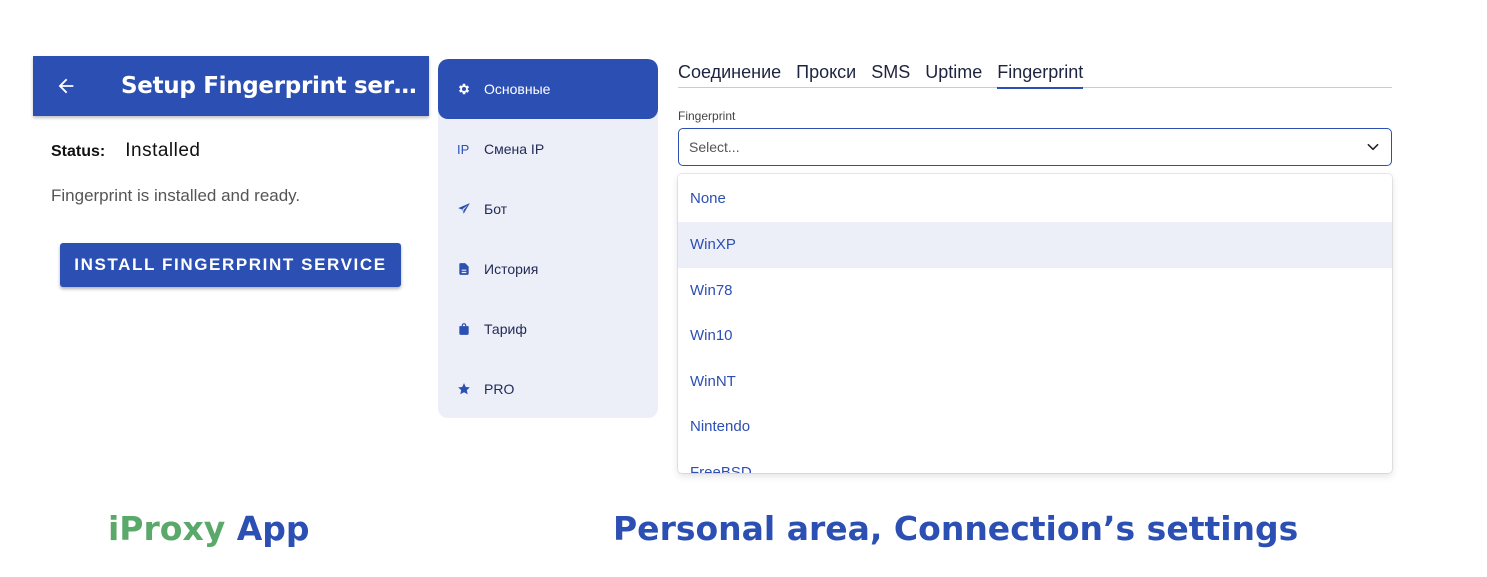 This screenshot has width=1487, height=577. What do you see at coordinates (1035, 198) in the screenshot?
I see `option-none: None` at bounding box center [1035, 198].